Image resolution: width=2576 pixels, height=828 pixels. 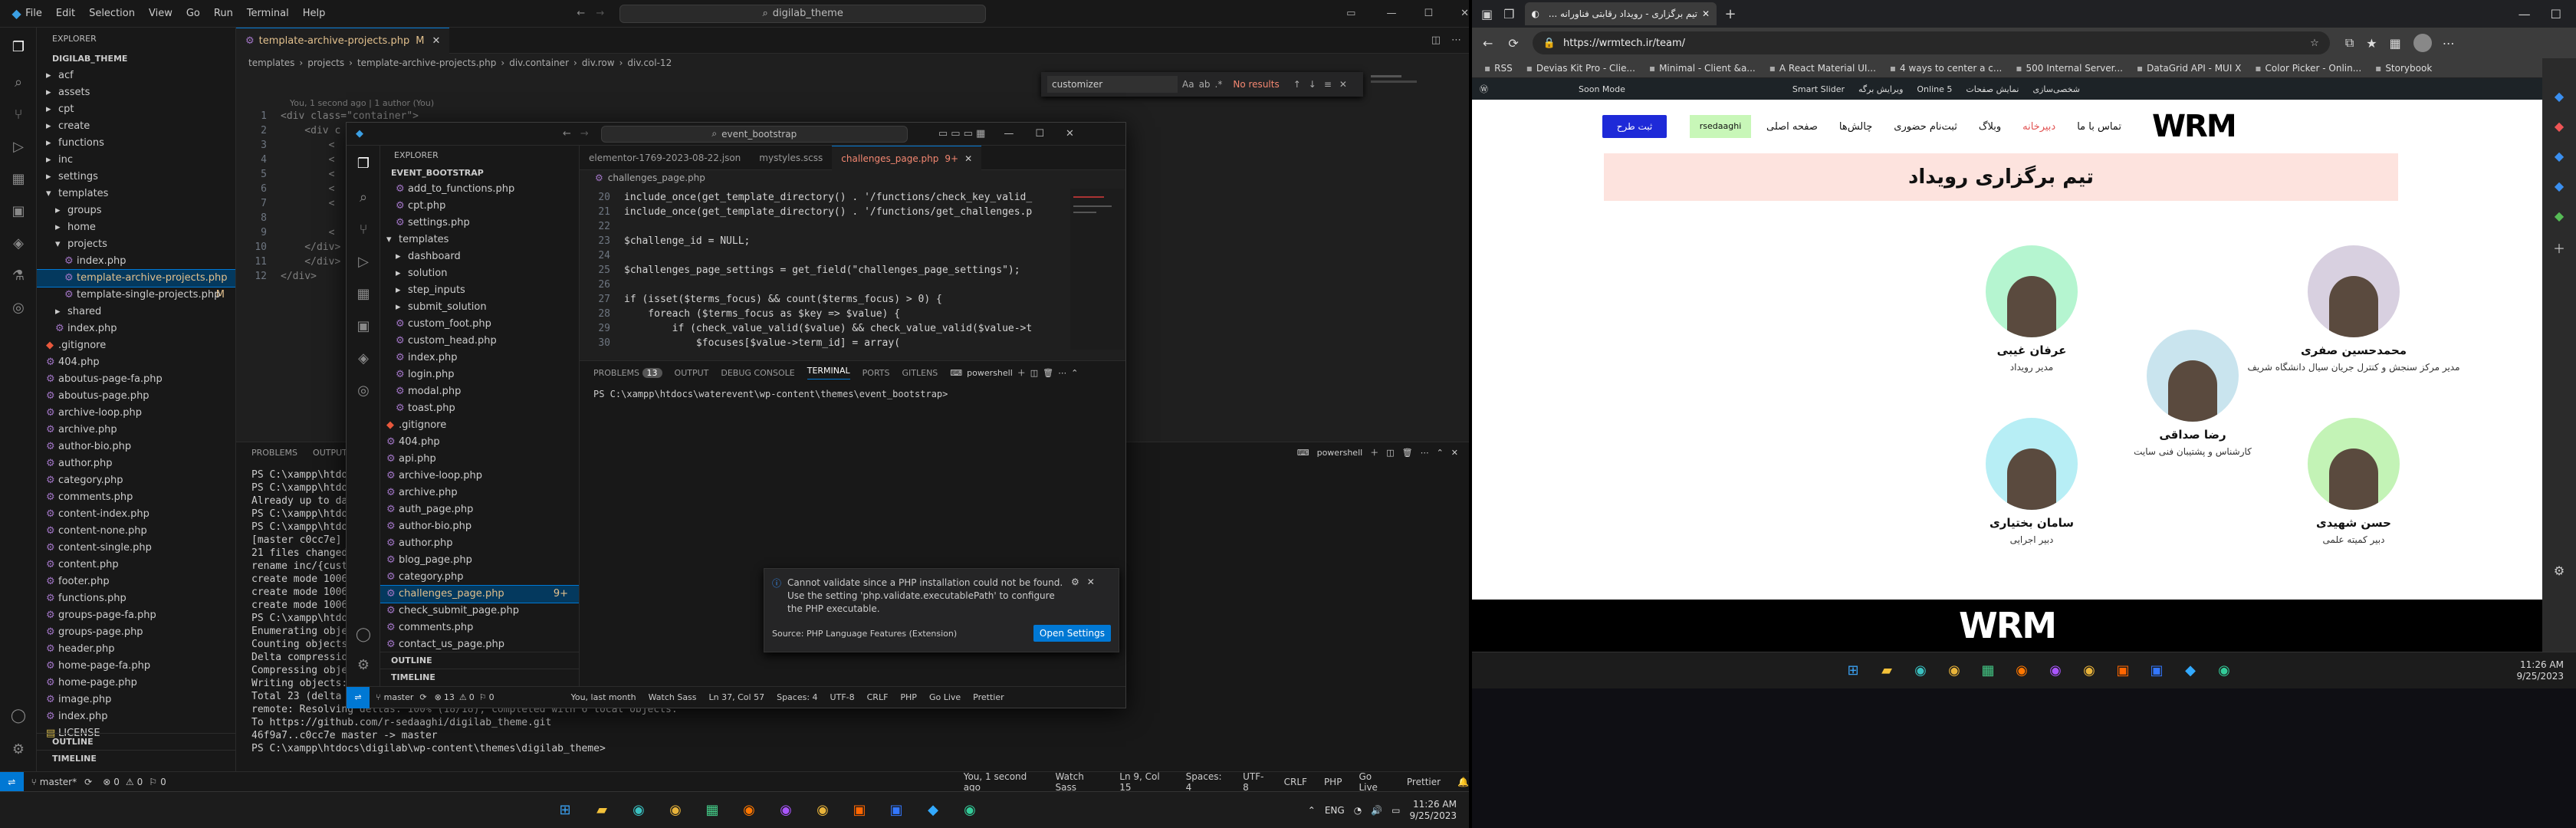 I want to click on bell-icon: 🔔, so click(x=1463, y=782).